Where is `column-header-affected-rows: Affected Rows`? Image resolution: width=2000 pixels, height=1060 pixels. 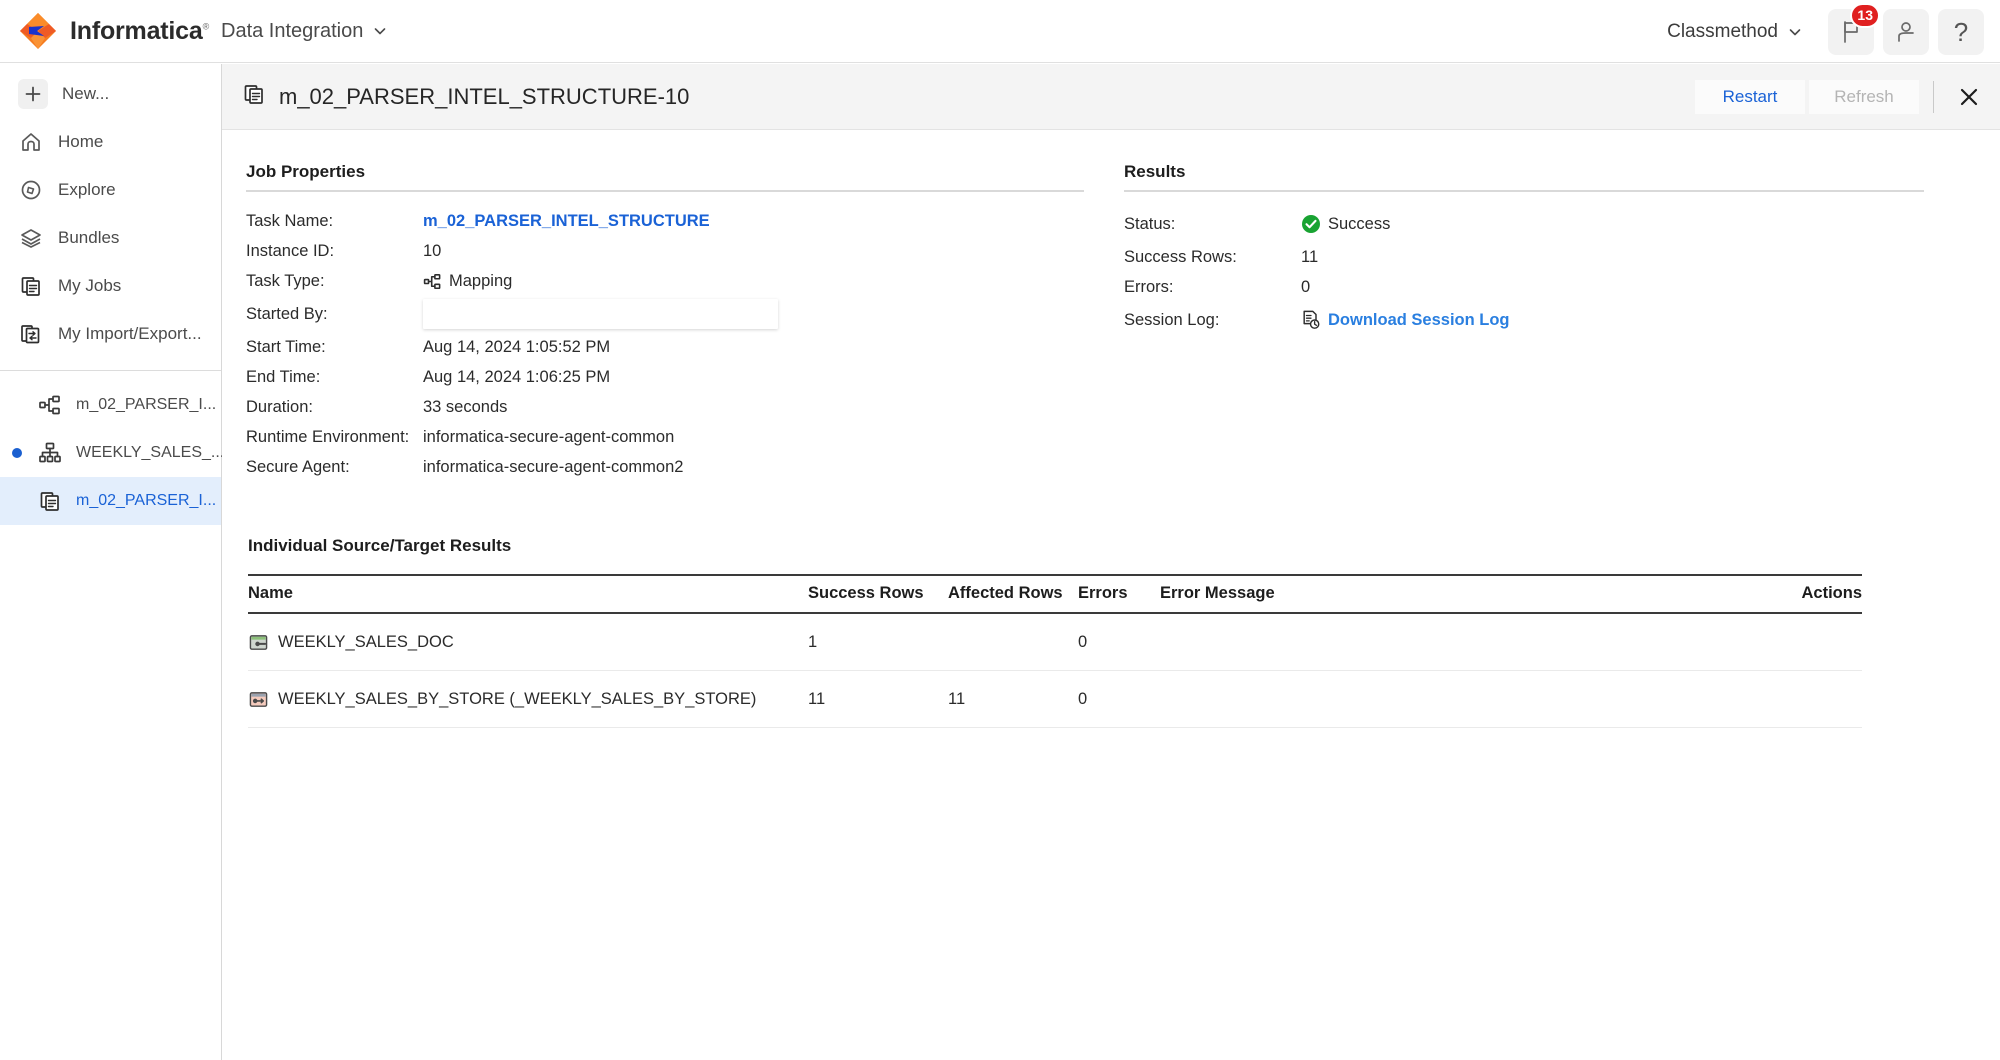 column-header-affected-rows: Affected Rows is located at coordinates (1013, 594).